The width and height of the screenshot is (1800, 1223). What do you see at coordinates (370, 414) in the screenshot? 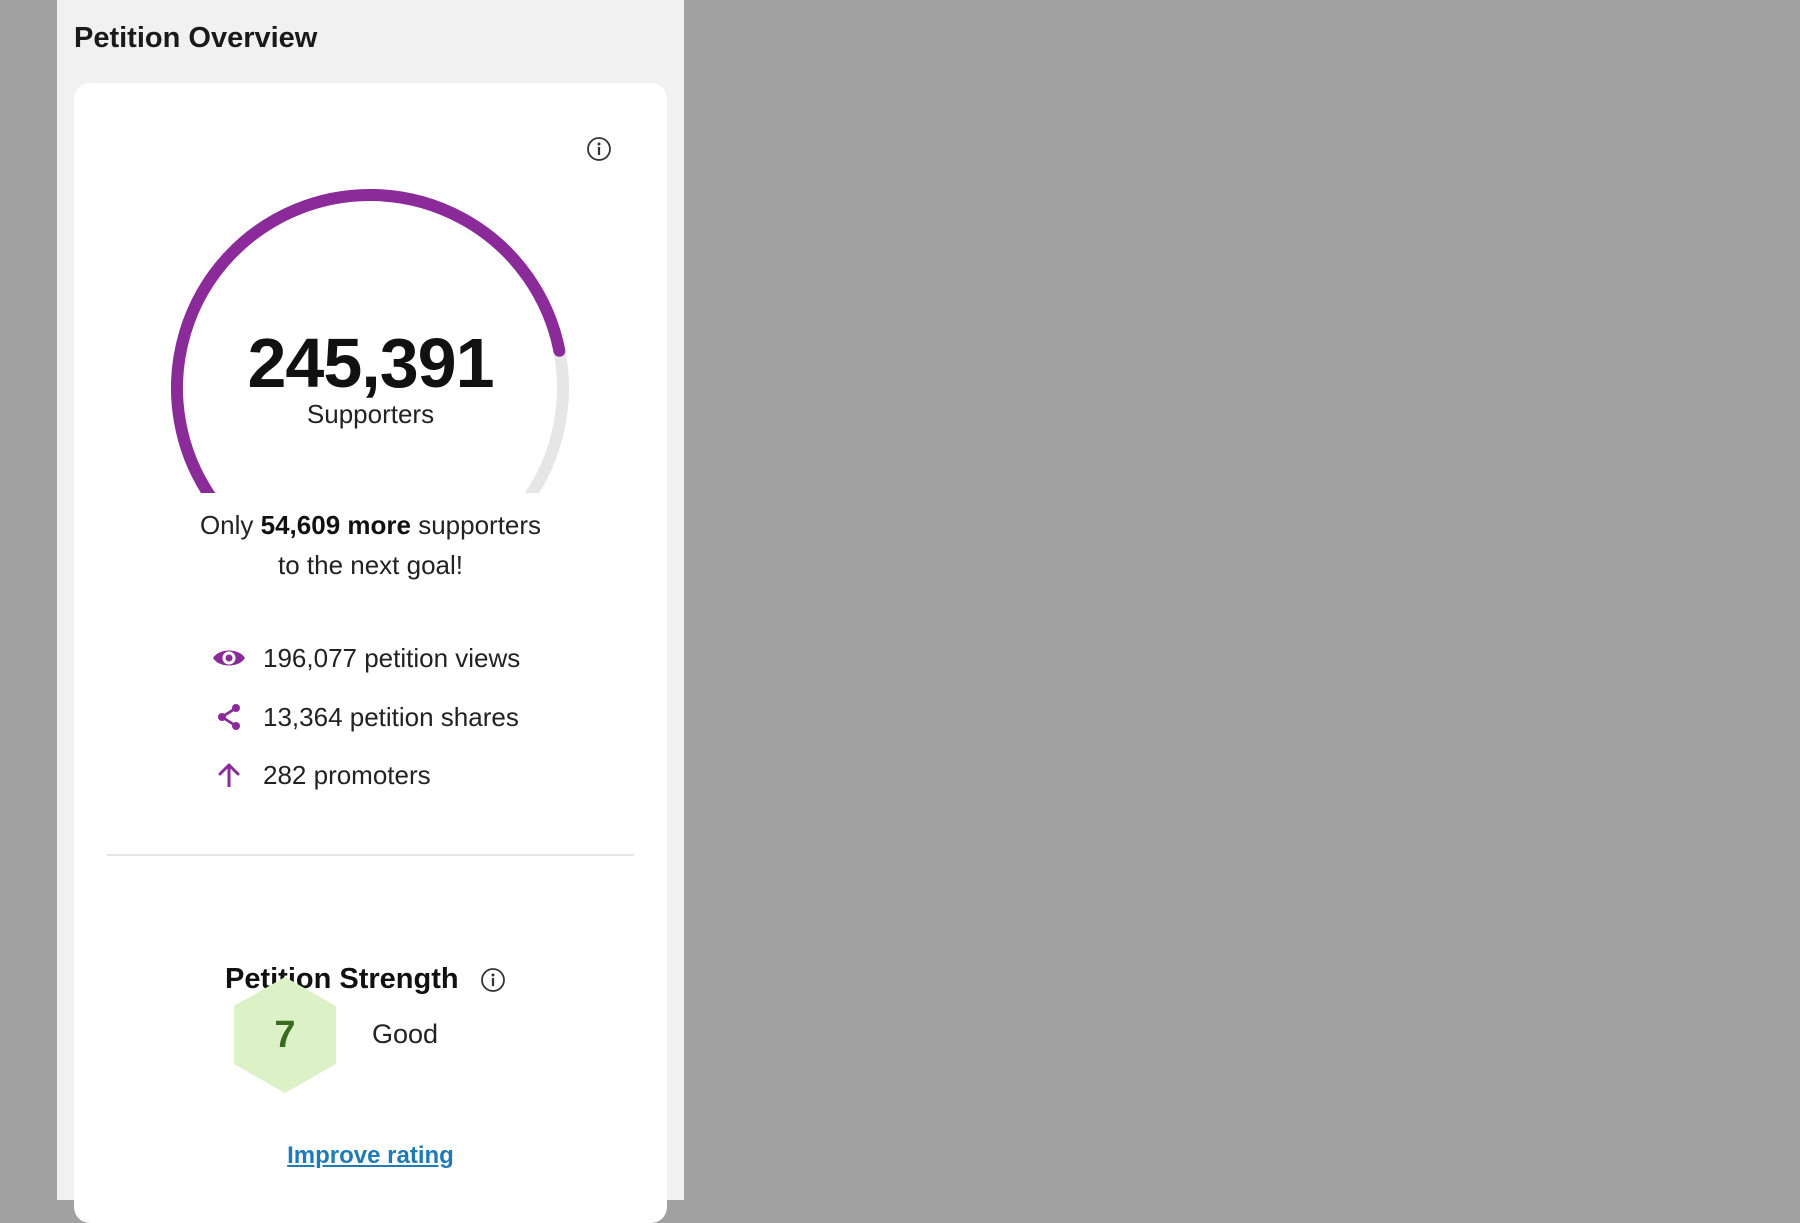
I see `supporters-label: Supporters` at bounding box center [370, 414].